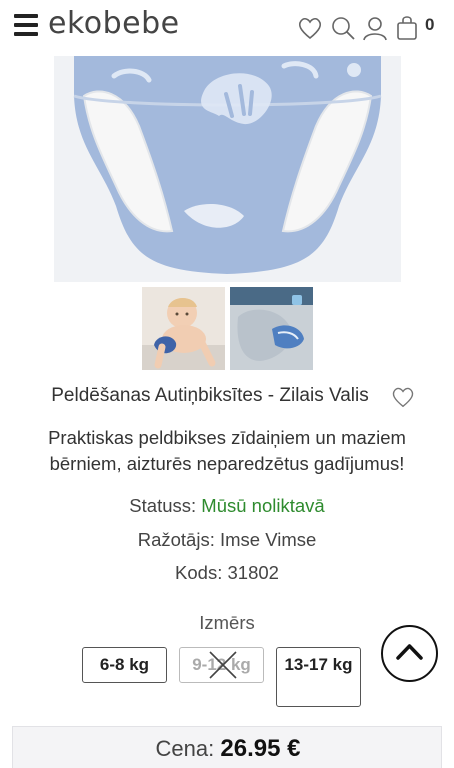 The width and height of the screenshot is (454, 768). What do you see at coordinates (343, 28) in the screenshot?
I see `search-icon` at bounding box center [343, 28].